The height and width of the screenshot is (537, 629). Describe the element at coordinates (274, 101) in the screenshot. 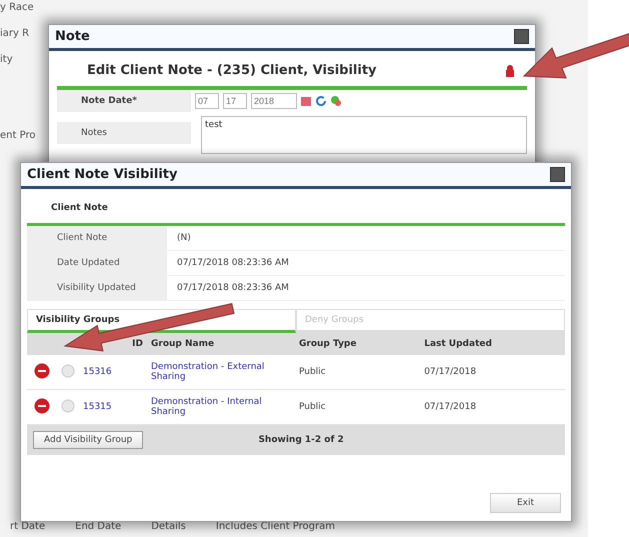

I see `date-input: 2018` at that location.